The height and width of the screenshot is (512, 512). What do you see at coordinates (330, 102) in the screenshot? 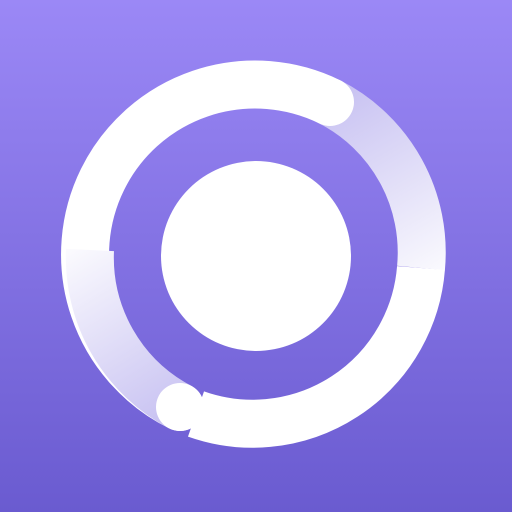
I see `ring-cap-top-right` at bounding box center [330, 102].